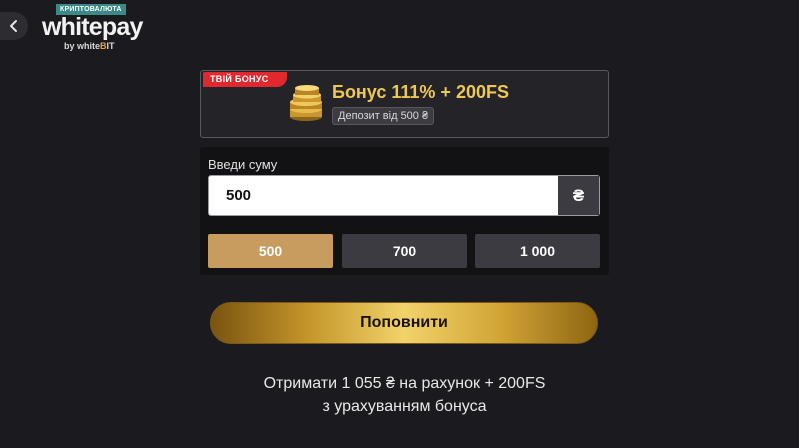 This screenshot has width=799, height=448. What do you see at coordinates (404, 383) in the screenshot?
I see `summary-line-1: Отримати 1 055 ₴ на рахунок + 200FS` at bounding box center [404, 383].